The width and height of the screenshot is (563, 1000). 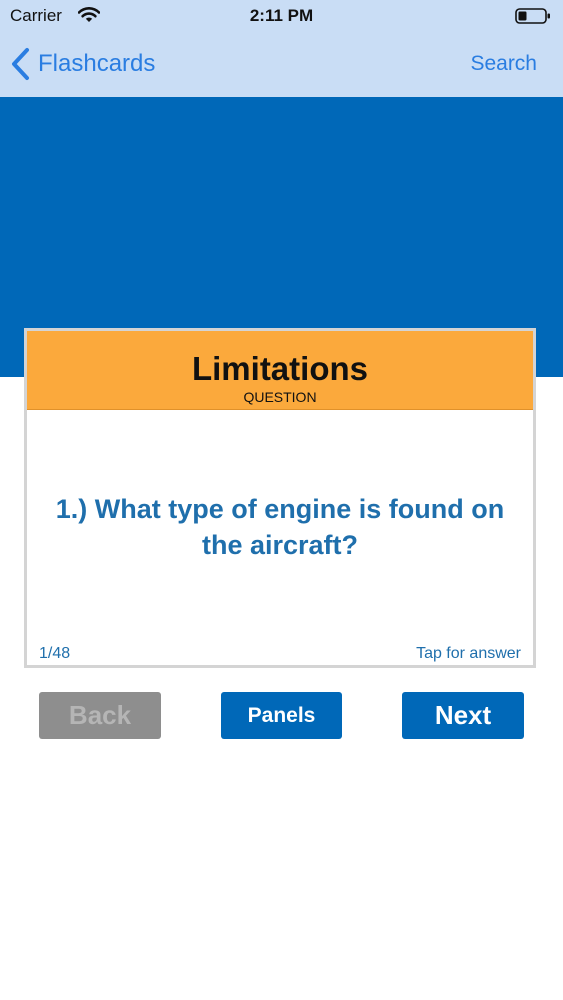 I want to click on tap-for-answer-hint: Tap for answer, so click(x=468, y=654).